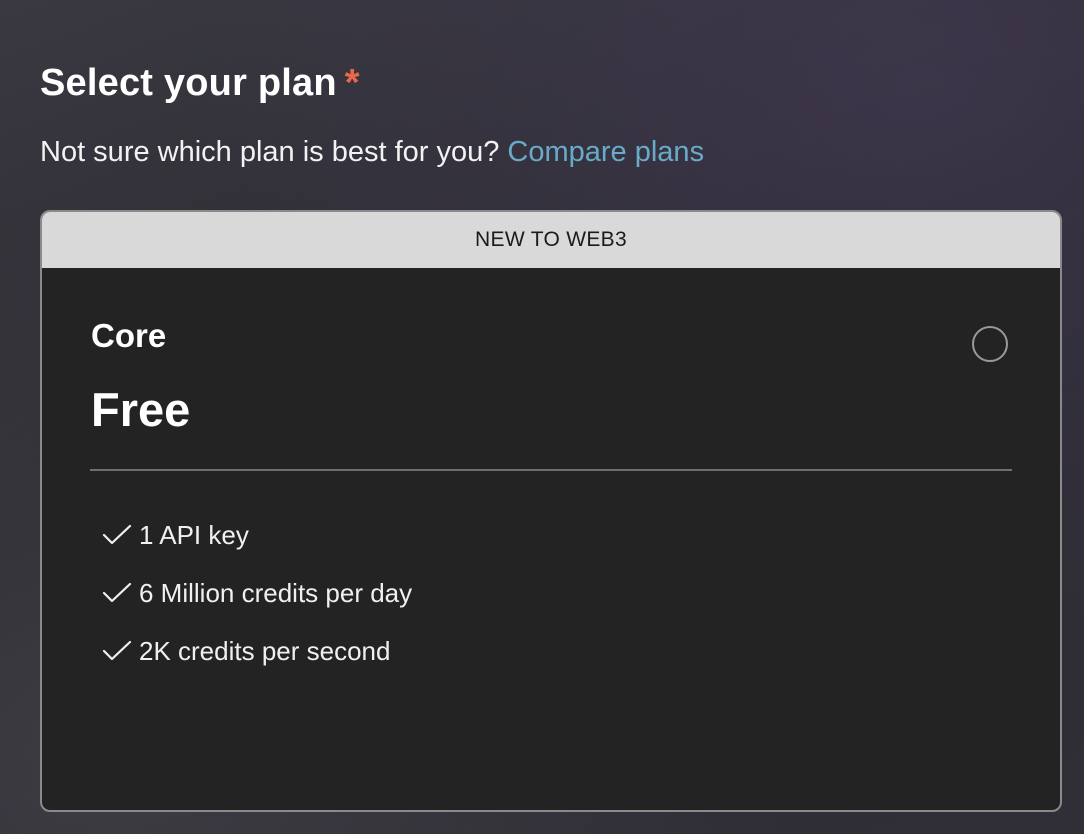  I want to click on page-title: Select your plan *, so click(200, 83).